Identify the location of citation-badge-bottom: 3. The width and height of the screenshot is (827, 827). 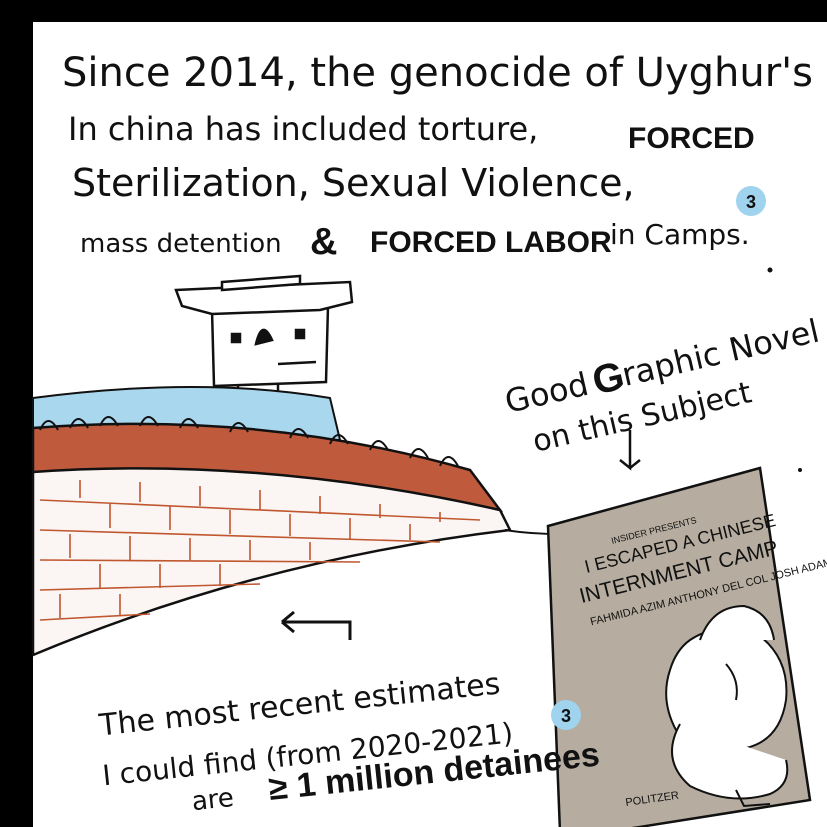
(566, 715).